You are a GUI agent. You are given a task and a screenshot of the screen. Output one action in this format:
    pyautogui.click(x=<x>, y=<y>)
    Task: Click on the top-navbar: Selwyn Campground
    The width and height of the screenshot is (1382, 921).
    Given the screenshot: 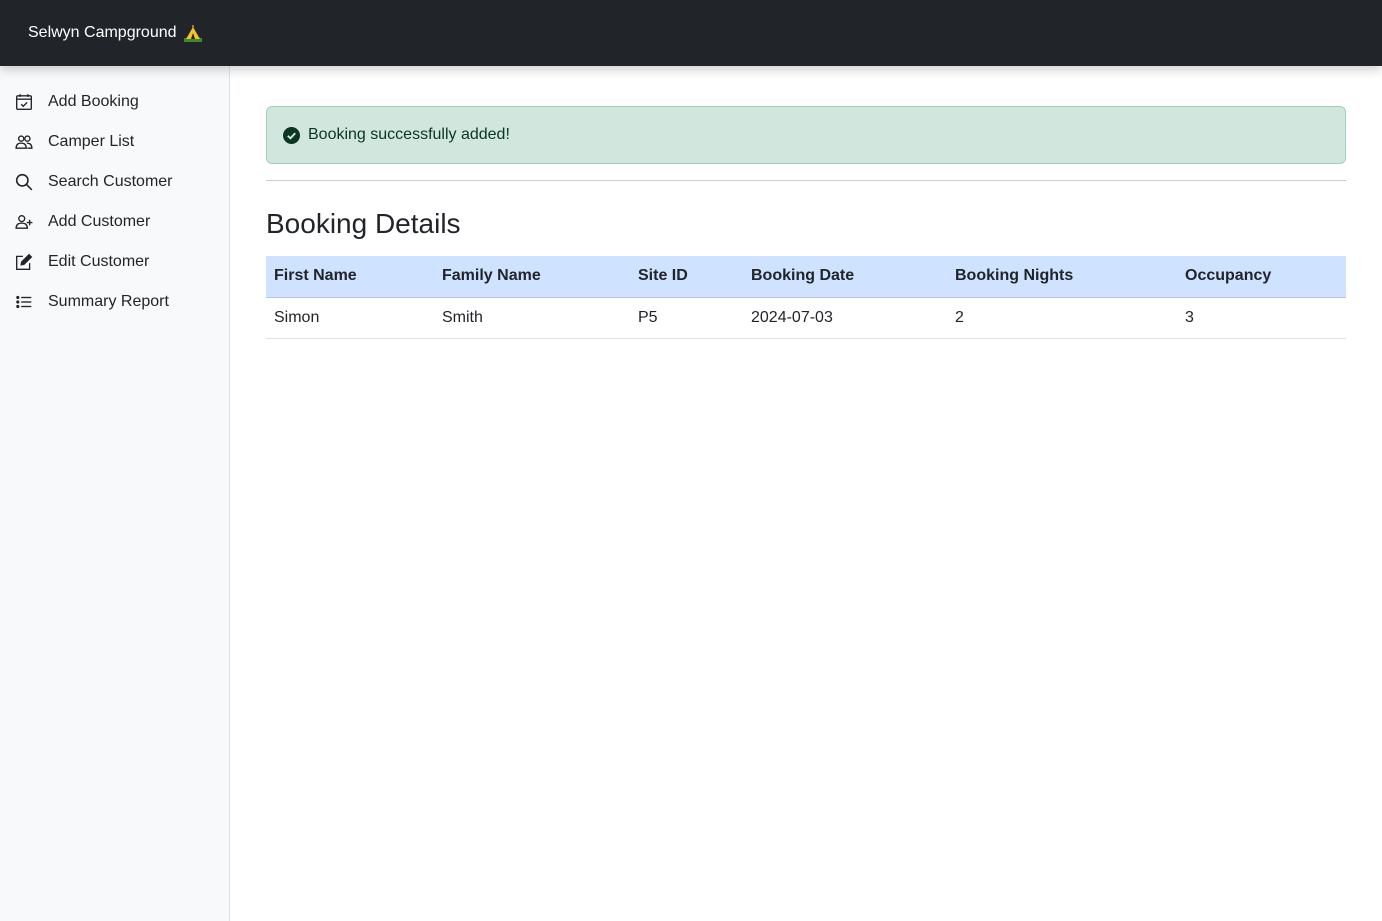 What is the action you would take?
    pyautogui.click(x=691, y=33)
    